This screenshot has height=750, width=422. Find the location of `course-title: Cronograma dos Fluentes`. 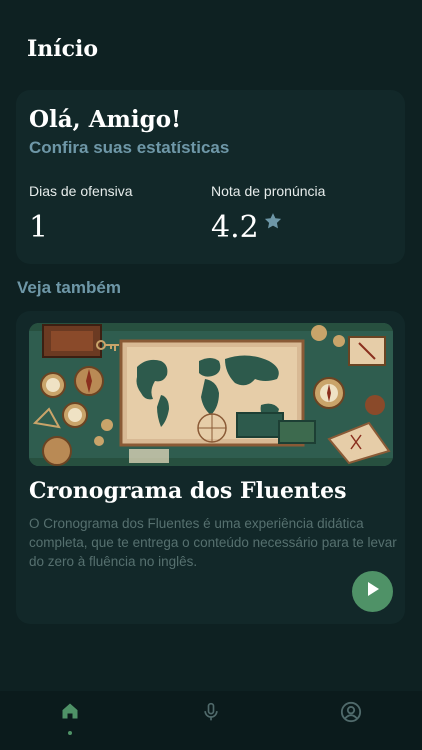

course-title: Cronograma dos Fluentes is located at coordinates (187, 491).